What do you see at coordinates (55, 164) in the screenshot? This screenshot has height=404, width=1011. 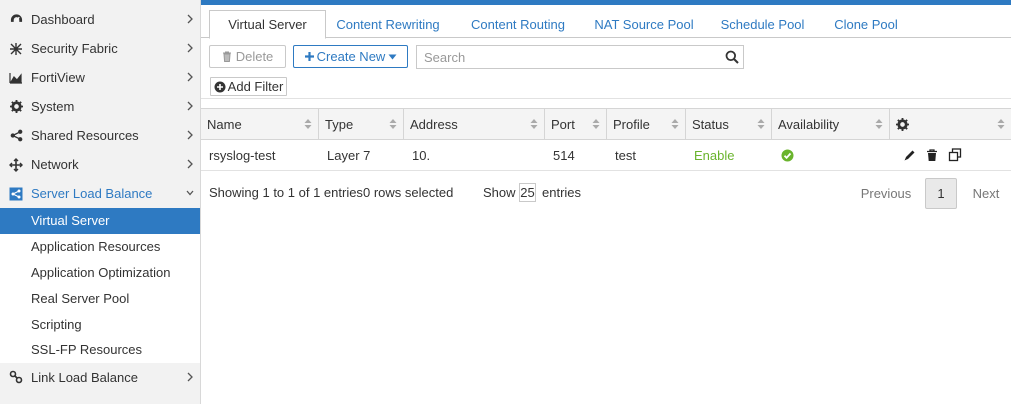 I see `sidebar-item-label: Network` at bounding box center [55, 164].